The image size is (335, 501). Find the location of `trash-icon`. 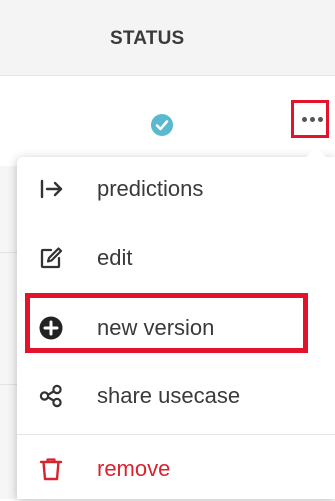

trash-icon is located at coordinates (51, 469).